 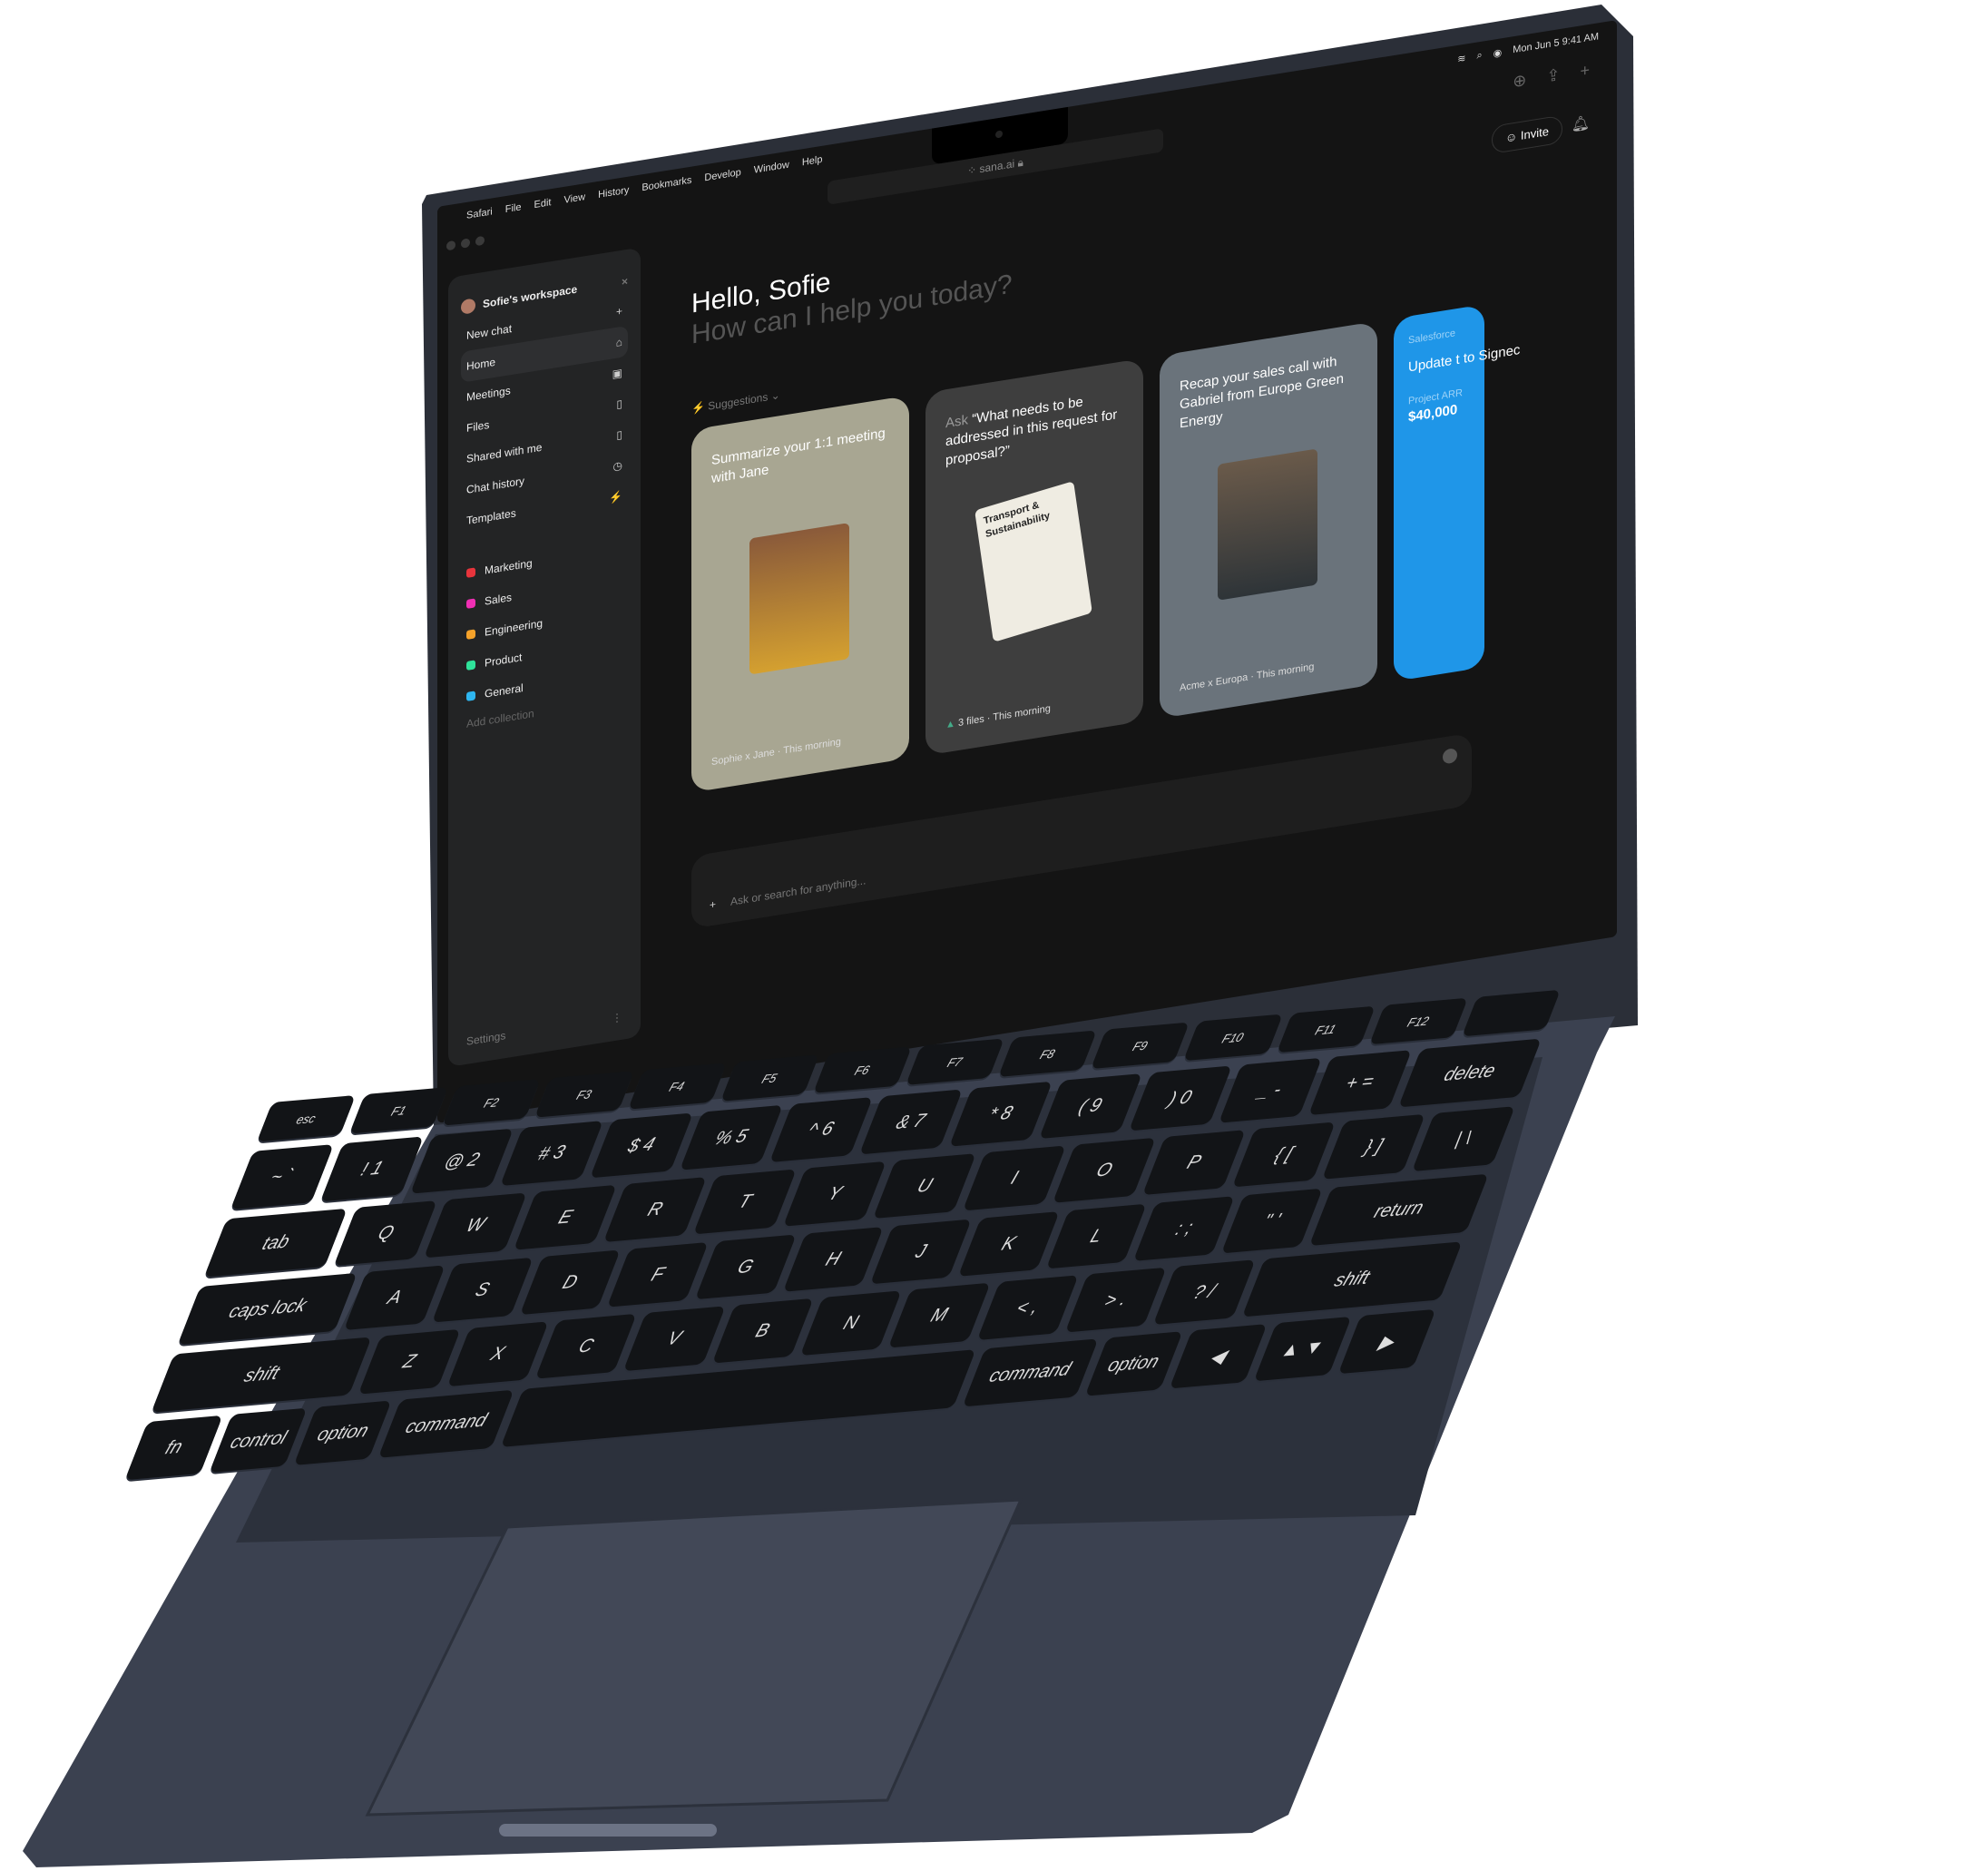 What do you see at coordinates (465, 244) in the screenshot?
I see `minimize-window-button` at bounding box center [465, 244].